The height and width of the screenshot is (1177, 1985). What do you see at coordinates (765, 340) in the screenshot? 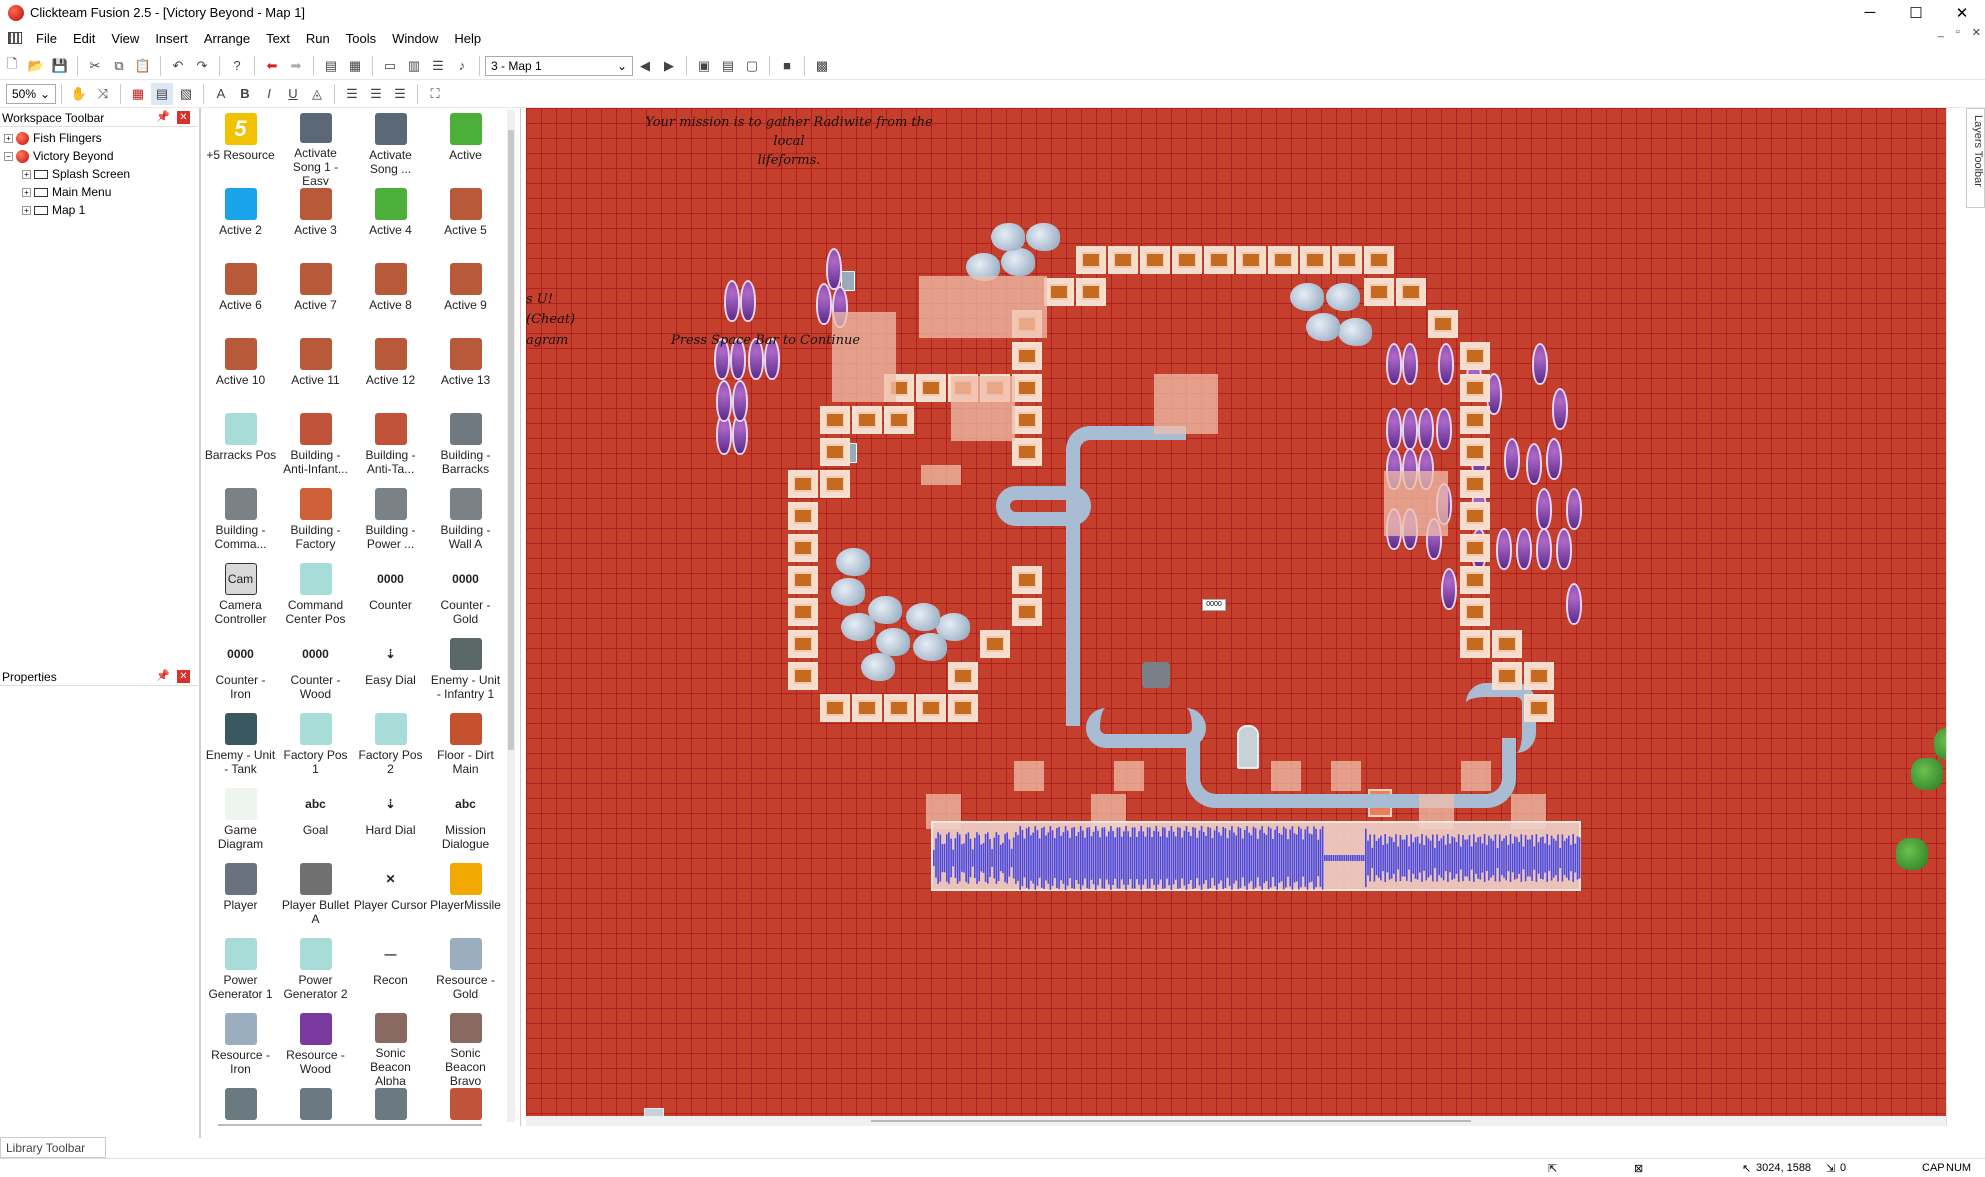
I see `press-space-text: Press Space Bar to Continue` at bounding box center [765, 340].